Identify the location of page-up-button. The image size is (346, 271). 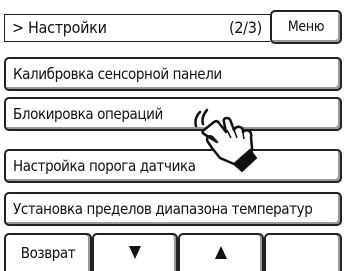
(221, 252).